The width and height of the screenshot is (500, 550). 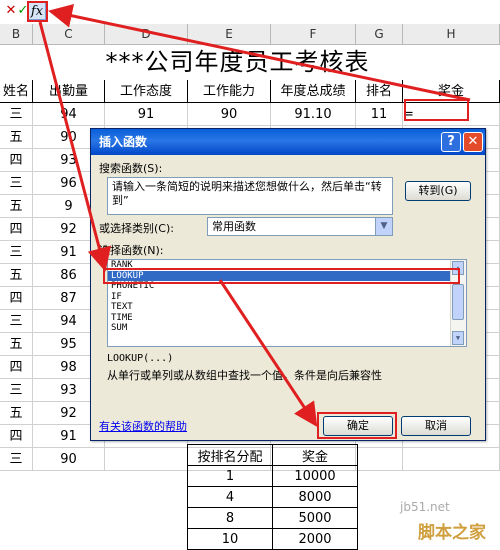 I want to click on arrow-to-ok, so click(x=268, y=353).